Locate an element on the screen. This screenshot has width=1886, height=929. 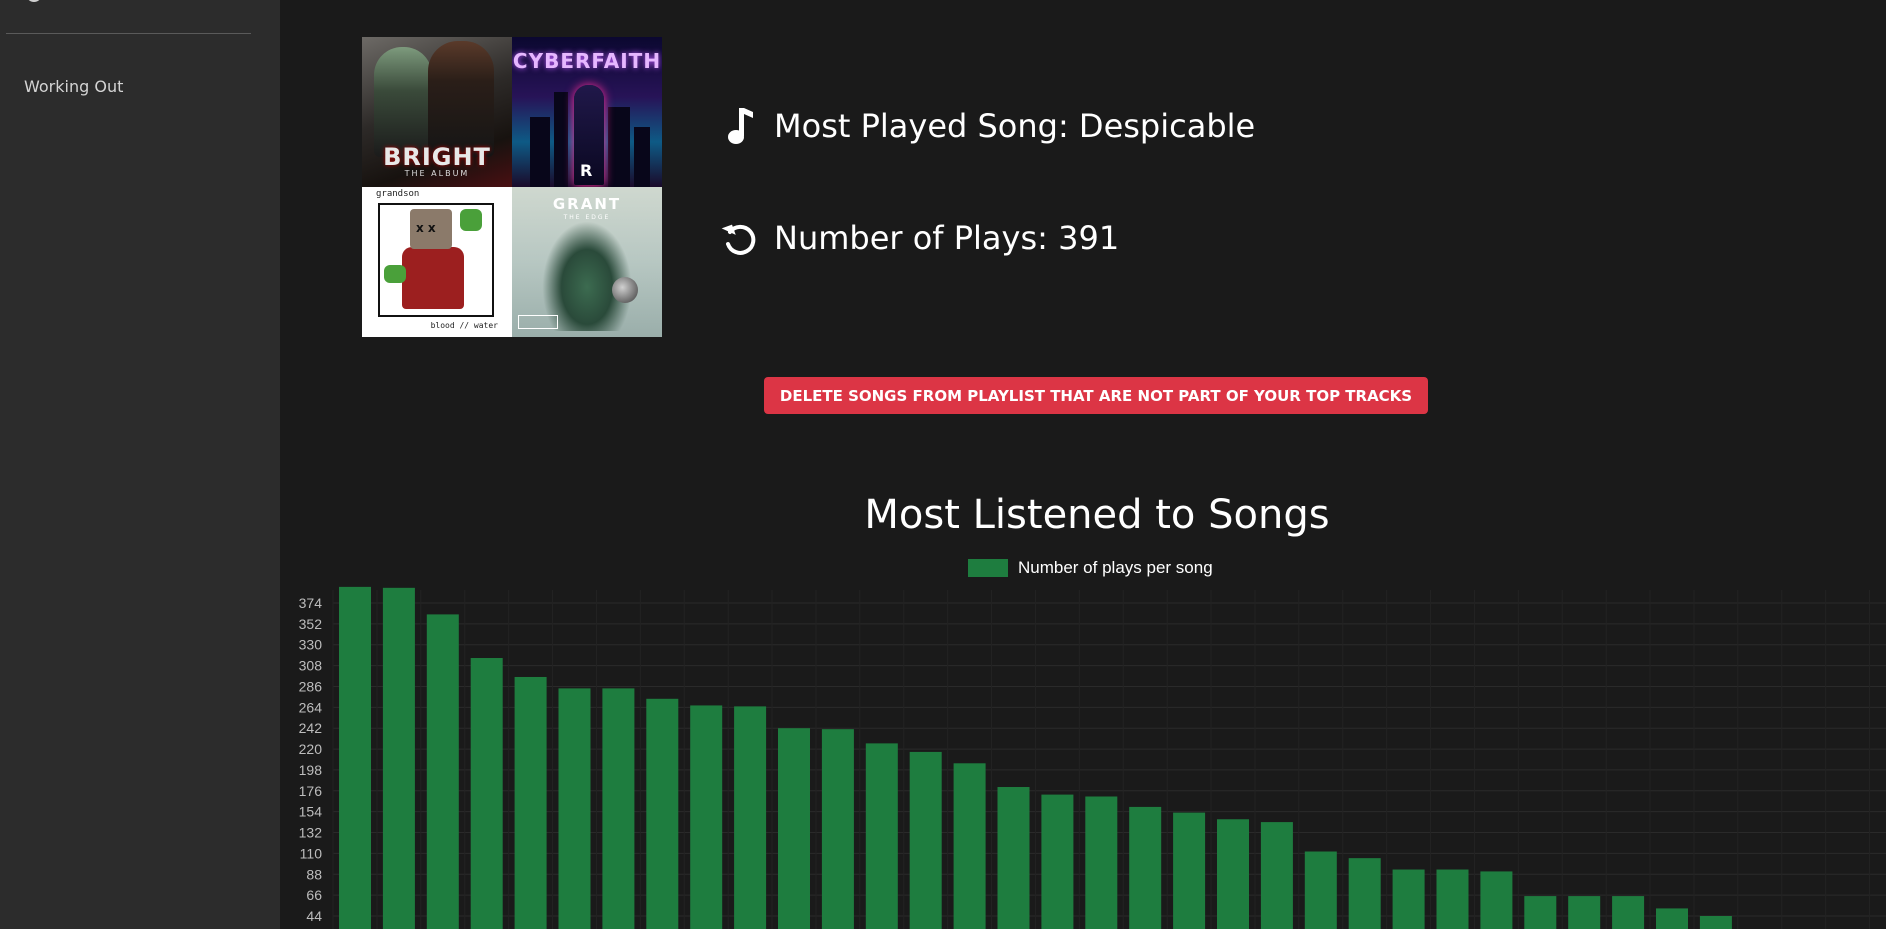
y-tick-label: 330 is located at coordinates (311, 645).